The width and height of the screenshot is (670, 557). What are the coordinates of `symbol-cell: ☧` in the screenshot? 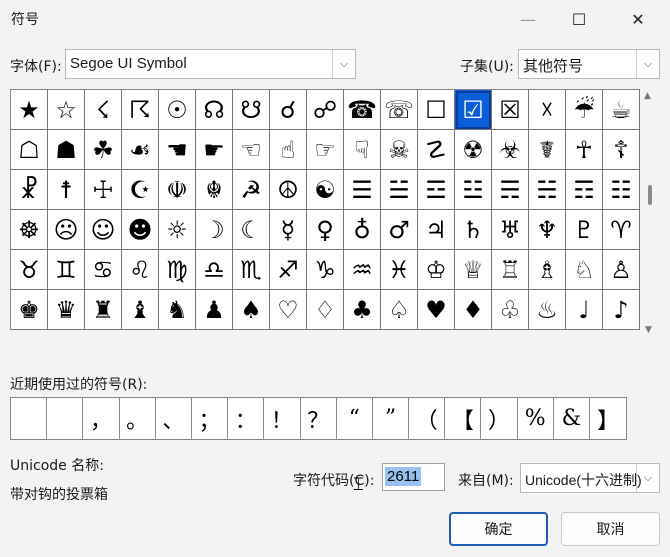 It's located at (29, 190).